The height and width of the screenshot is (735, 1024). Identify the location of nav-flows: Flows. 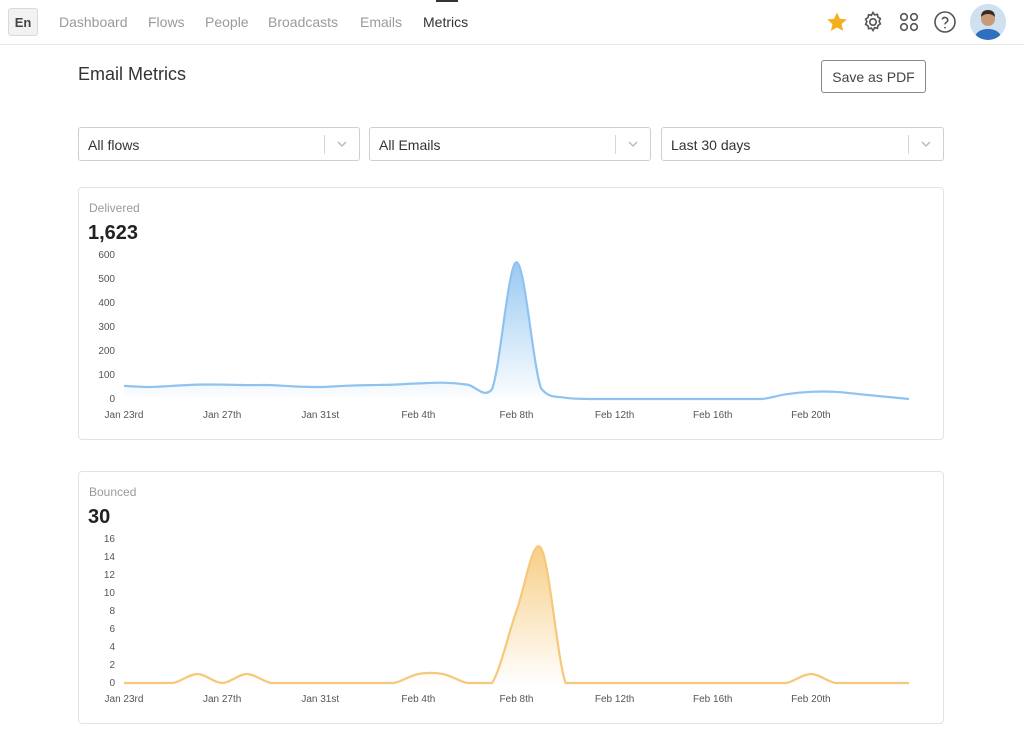
(166, 22).